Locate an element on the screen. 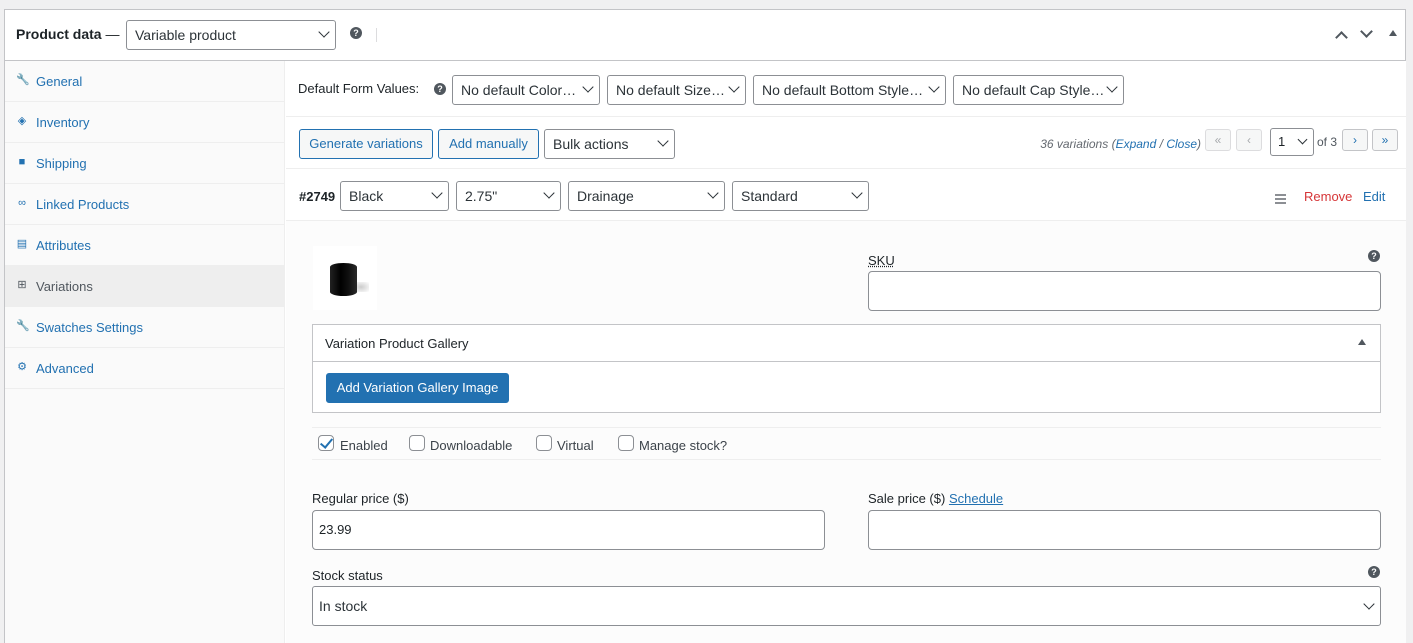 The image size is (1413, 643). product-type-select: Variable product is located at coordinates (231, 35).